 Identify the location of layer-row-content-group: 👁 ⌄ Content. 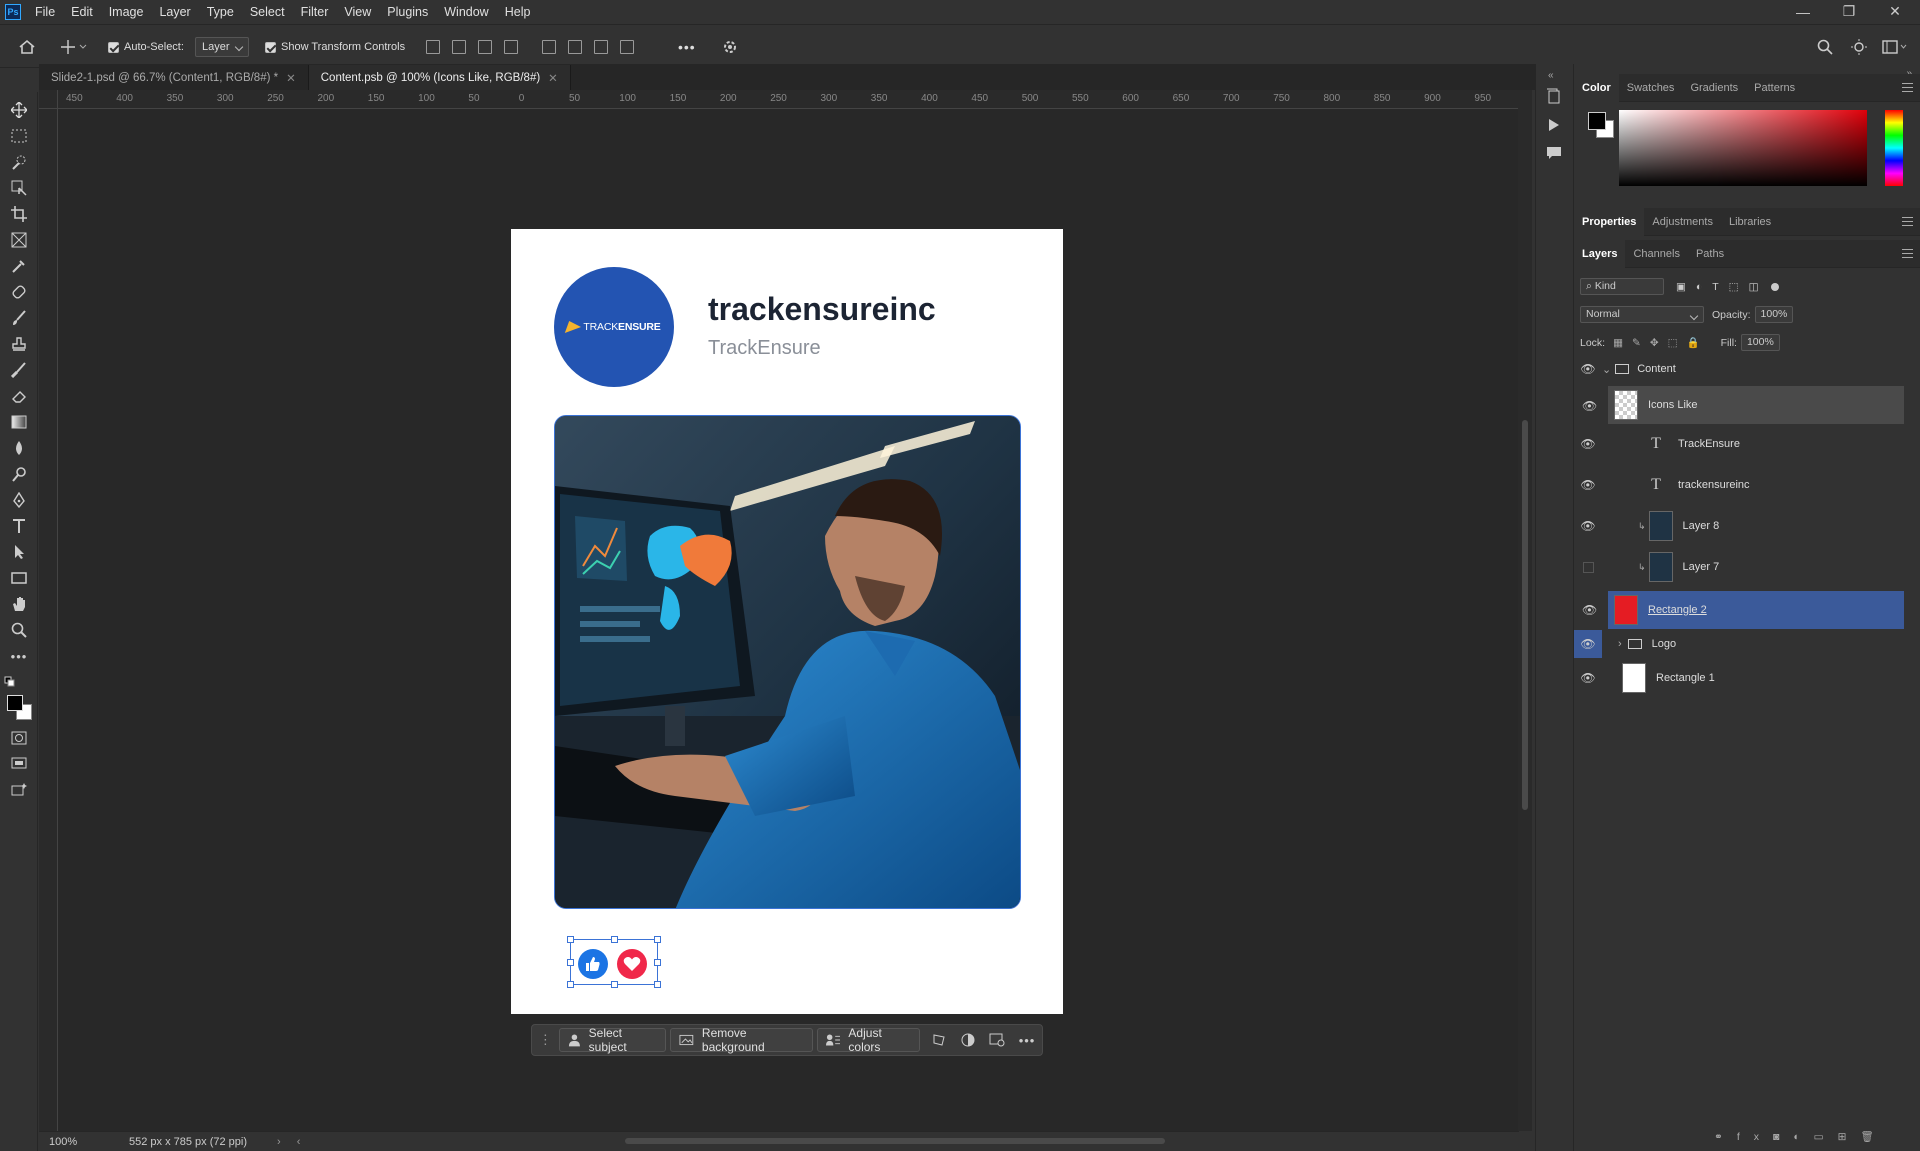
(1739, 369).